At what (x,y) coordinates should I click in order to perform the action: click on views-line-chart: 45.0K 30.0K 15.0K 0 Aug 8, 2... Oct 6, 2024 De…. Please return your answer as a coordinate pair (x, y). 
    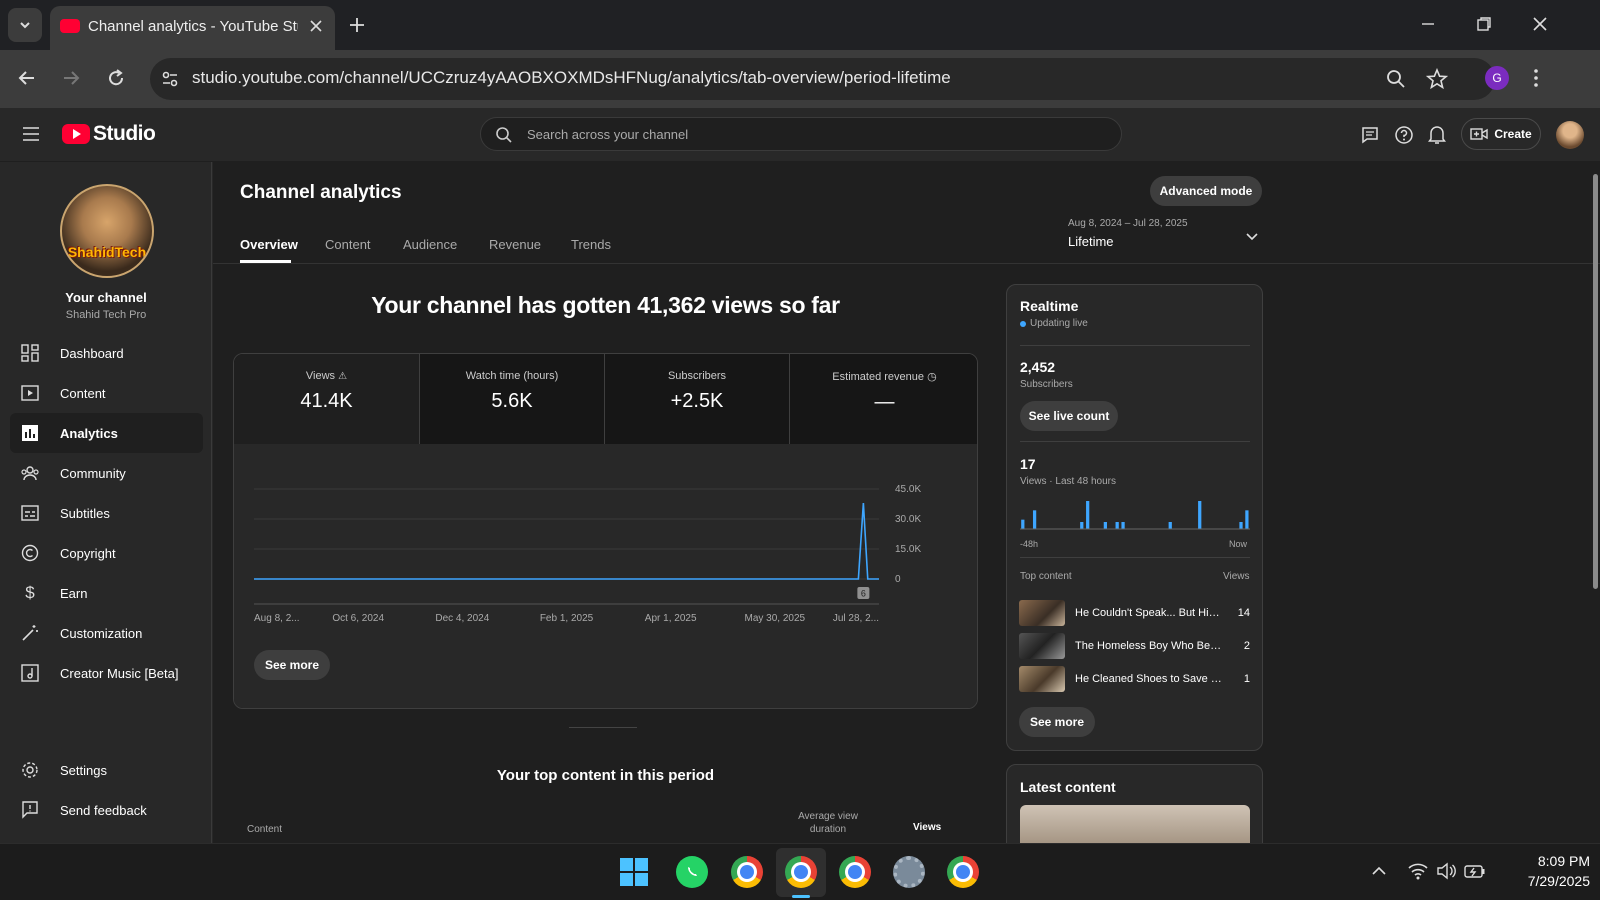
    Looking at the image, I should click on (606, 544).